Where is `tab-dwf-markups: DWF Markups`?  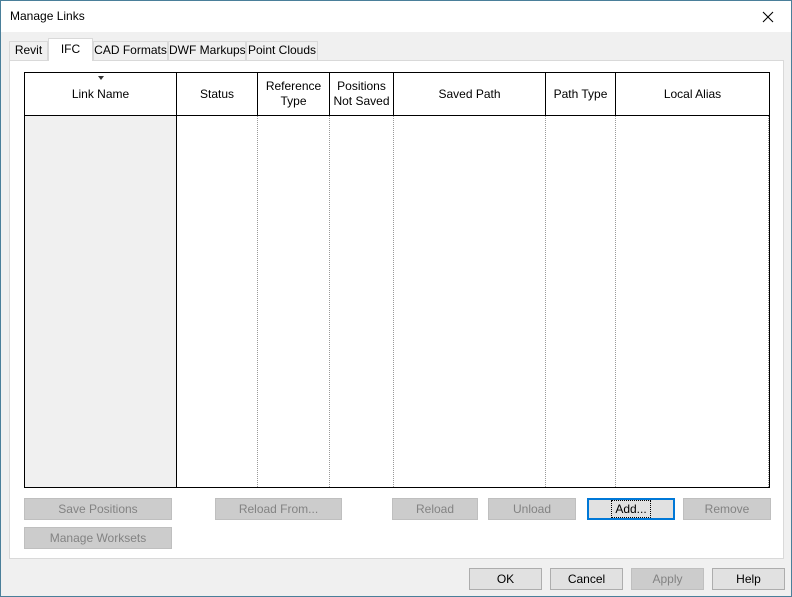 tab-dwf-markups: DWF Markups is located at coordinates (207, 50).